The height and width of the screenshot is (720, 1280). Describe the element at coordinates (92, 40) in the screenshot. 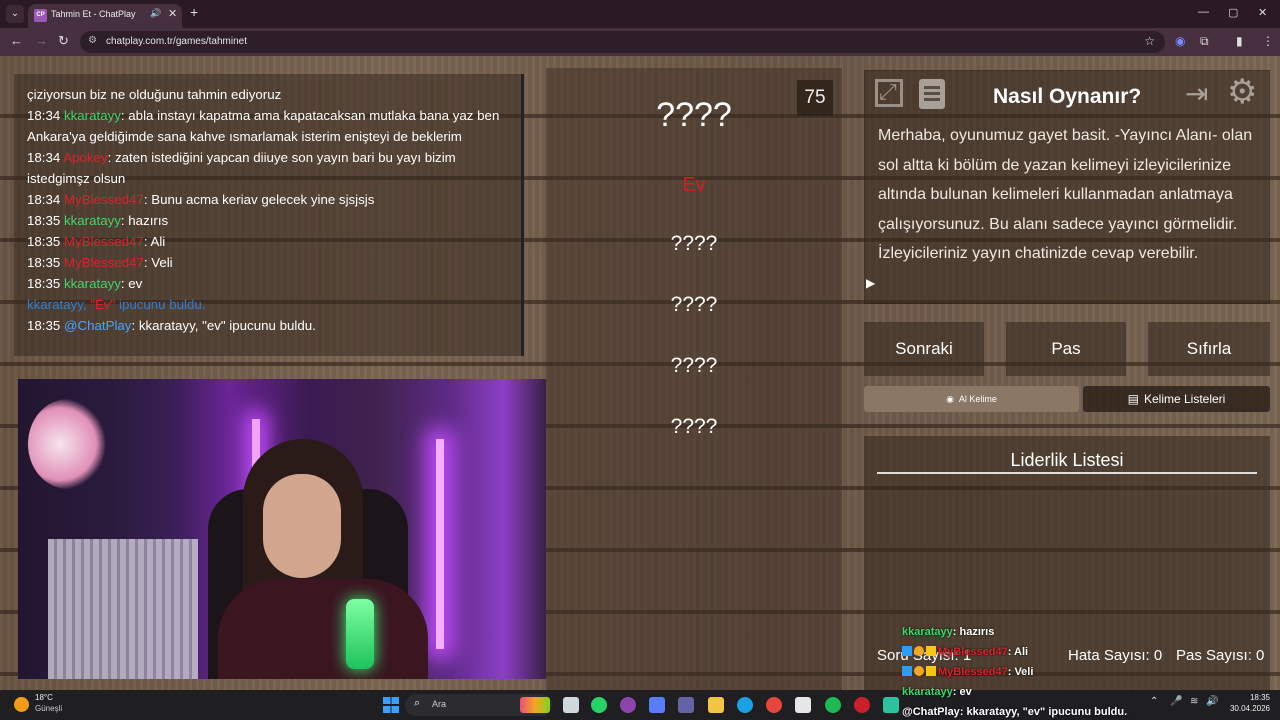

I see `site-info-icon: ⚙` at that location.